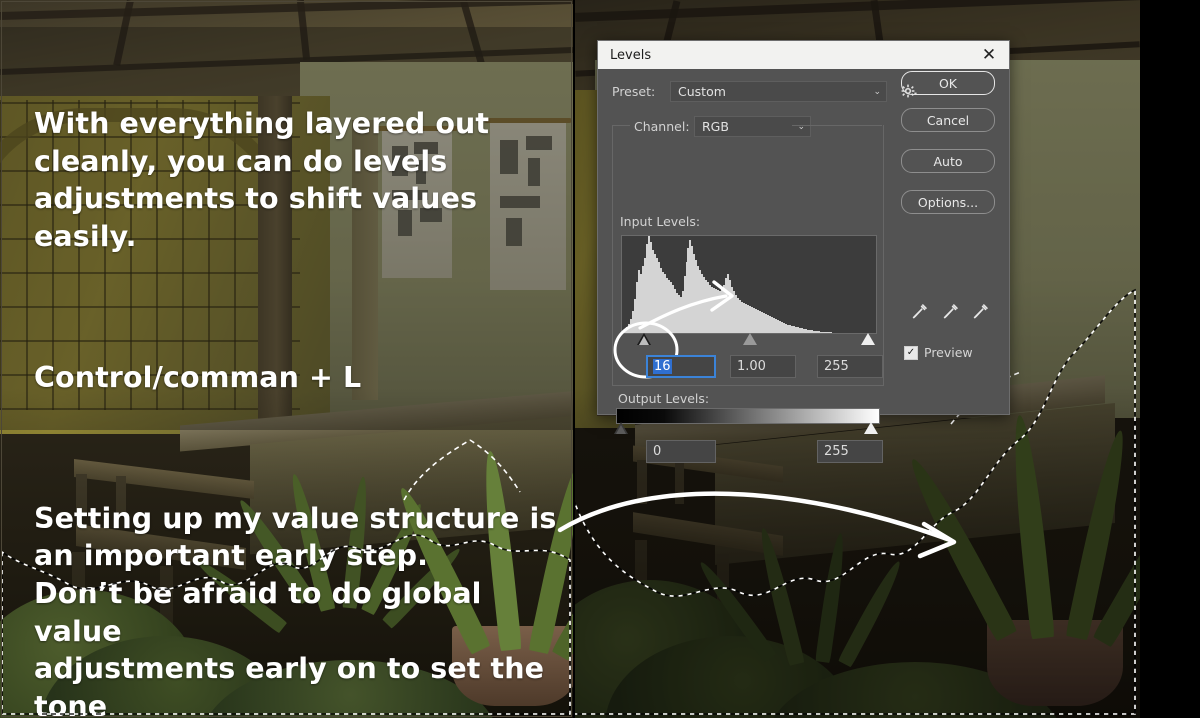 Image resolution: width=1200 pixels, height=718 pixels. Describe the element at coordinates (836, 366) in the screenshot. I see `white-point-value: 255` at that location.